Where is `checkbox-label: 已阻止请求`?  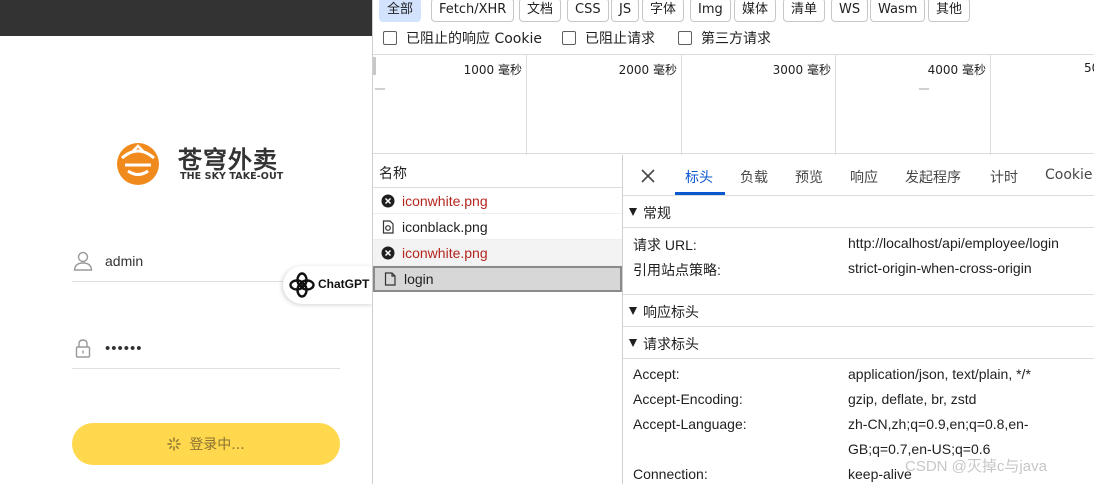 checkbox-label: 已阻止请求 is located at coordinates (620, 39).